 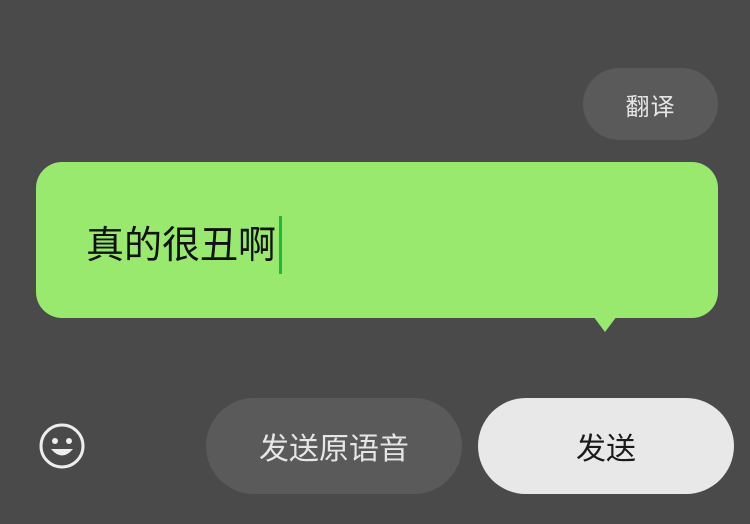 What do you see at coordinates (605, 322) in the screenshot?
I see `bubble-tail` at bounding box center [605, 322].